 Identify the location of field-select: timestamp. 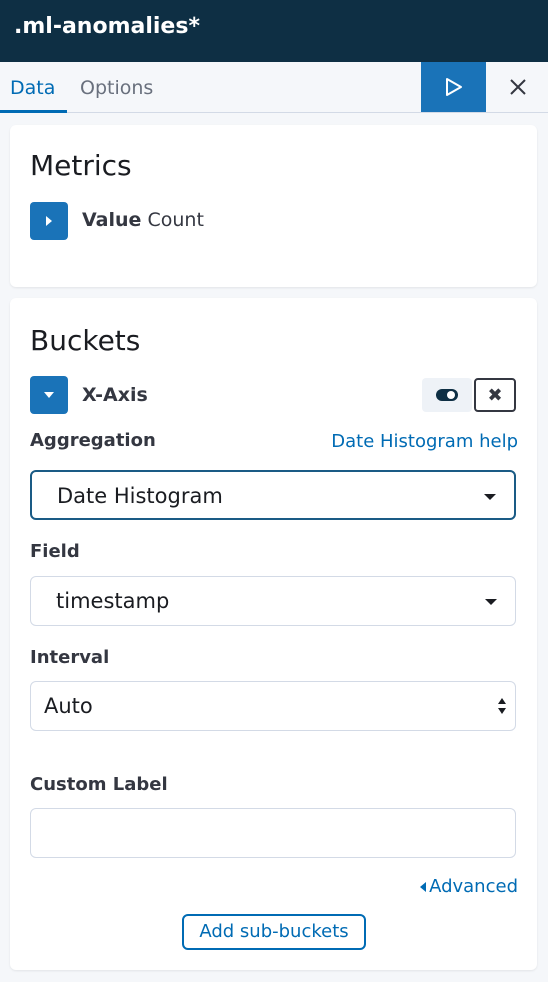
(273, 601).